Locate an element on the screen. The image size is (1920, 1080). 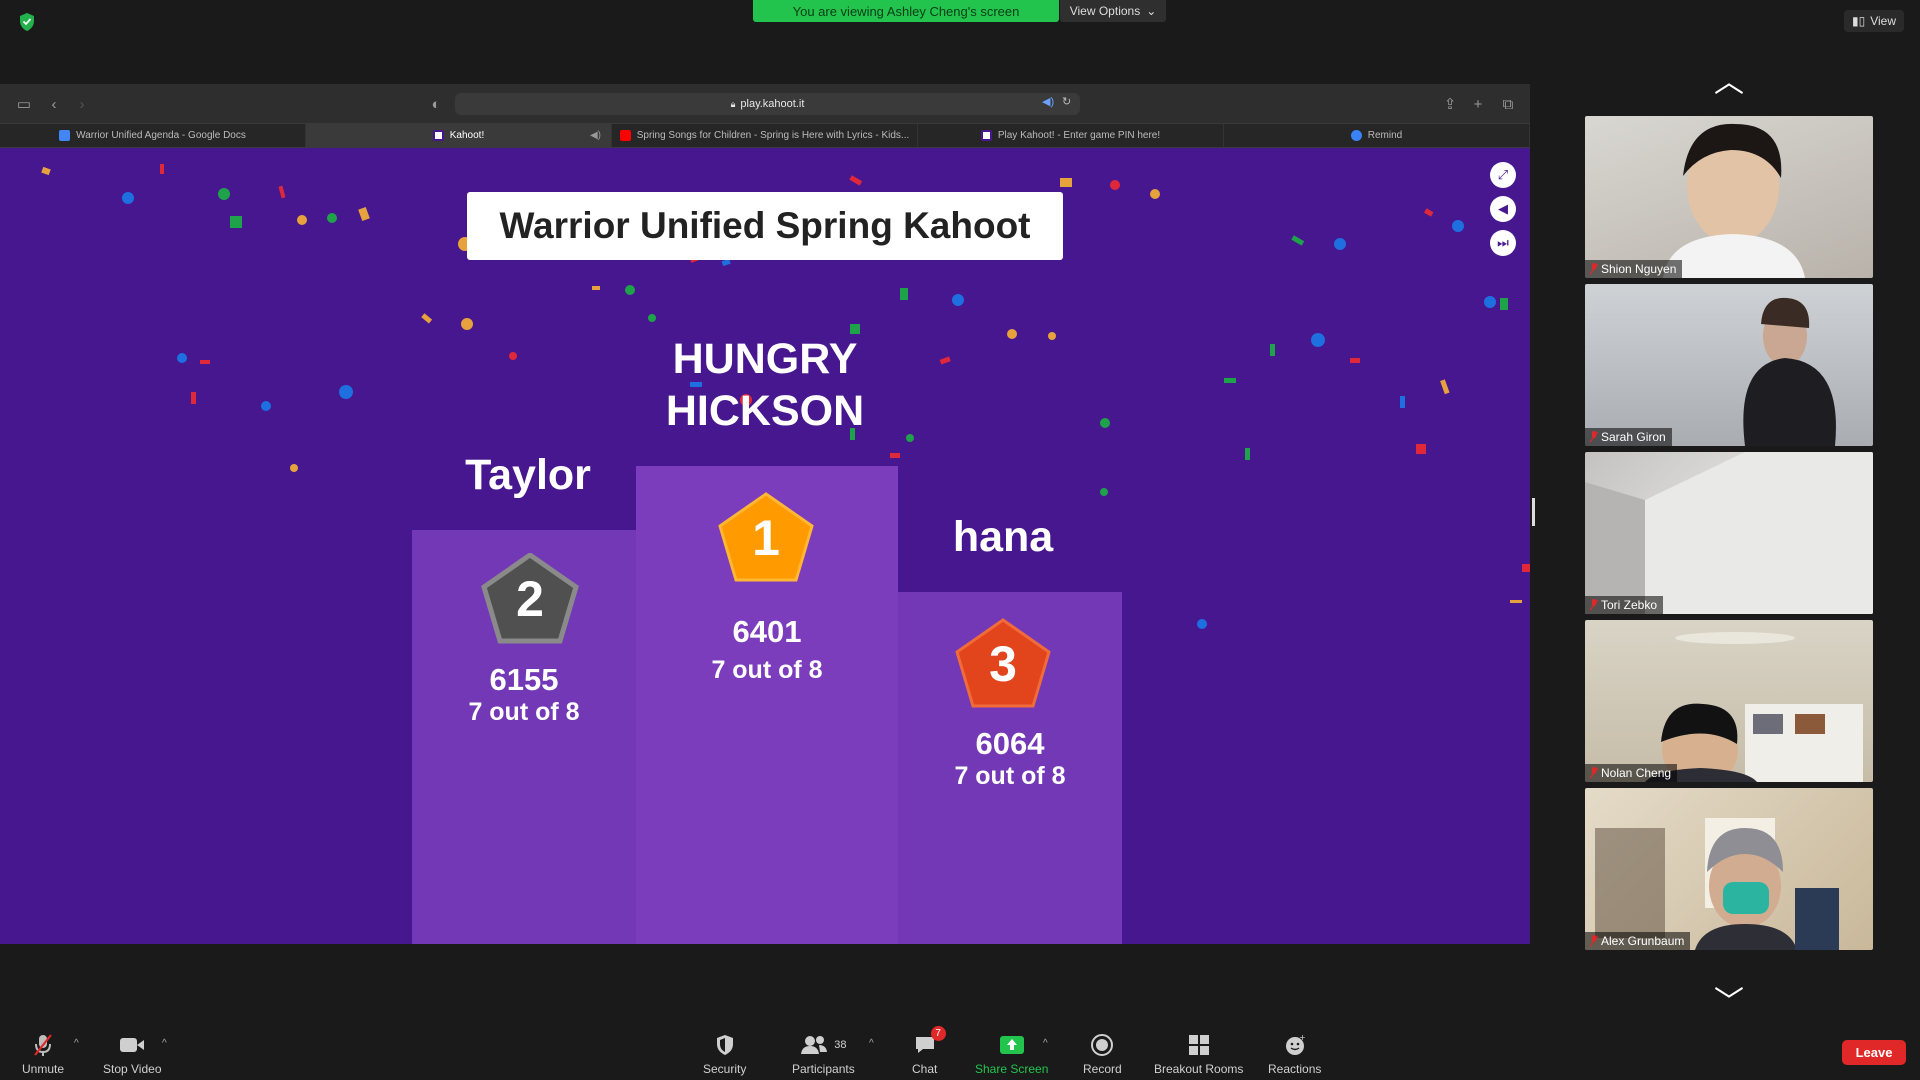
participant-name: Alex Grunbaum is located at coordinates (1643, 941).